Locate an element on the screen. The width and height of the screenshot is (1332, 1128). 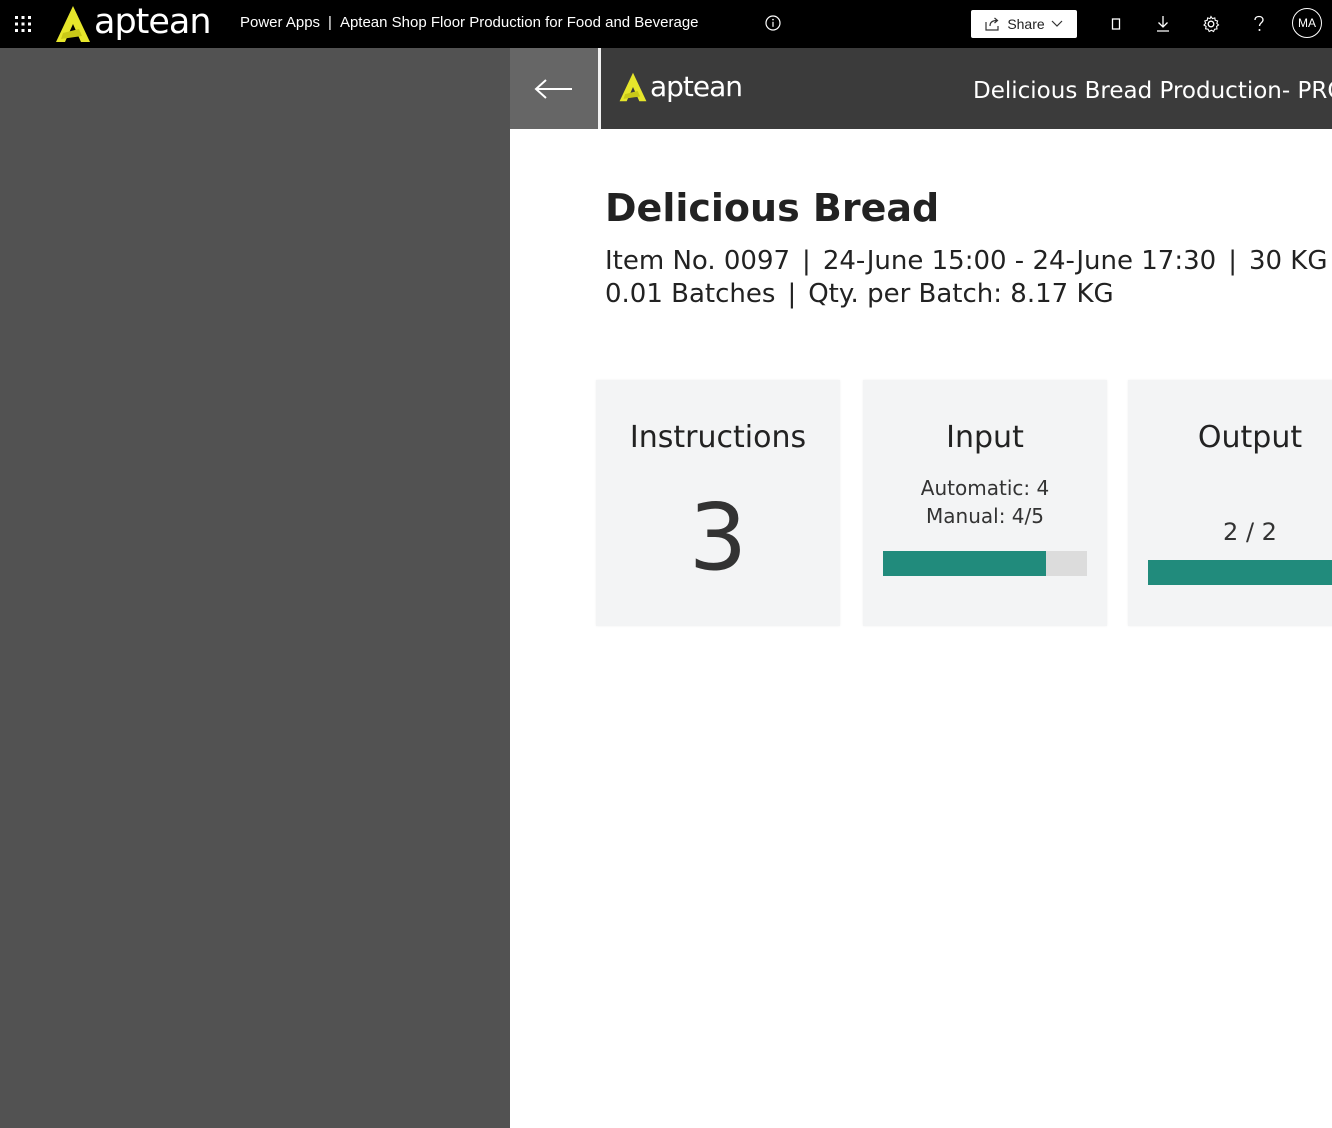
instructions-card-title: Instructions is located at coordinates (718, 437).